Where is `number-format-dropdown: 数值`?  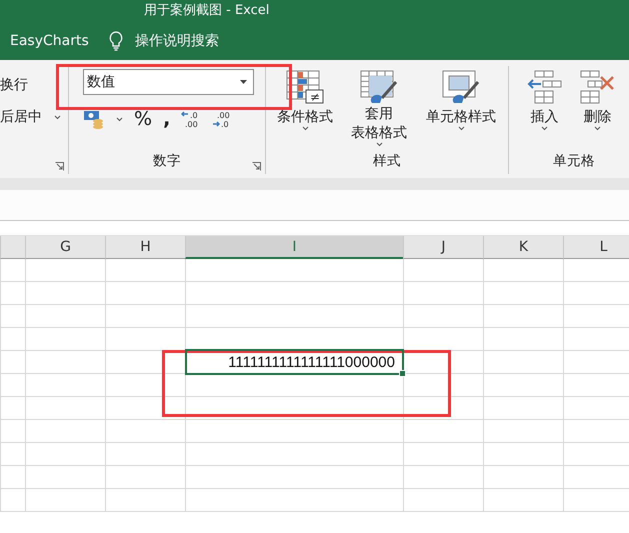
number-format-dropdown: 数值 is located at coordinates (168, 82).